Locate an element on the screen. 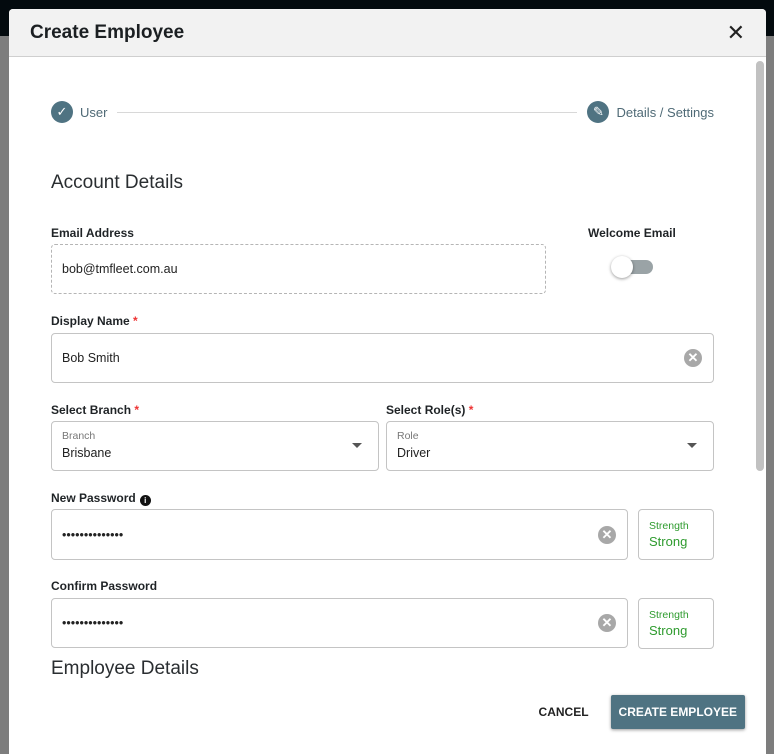 This screenshot has height=754, width=774. modal-header: Create Employee ✕ is located at coordinates (387, 33).